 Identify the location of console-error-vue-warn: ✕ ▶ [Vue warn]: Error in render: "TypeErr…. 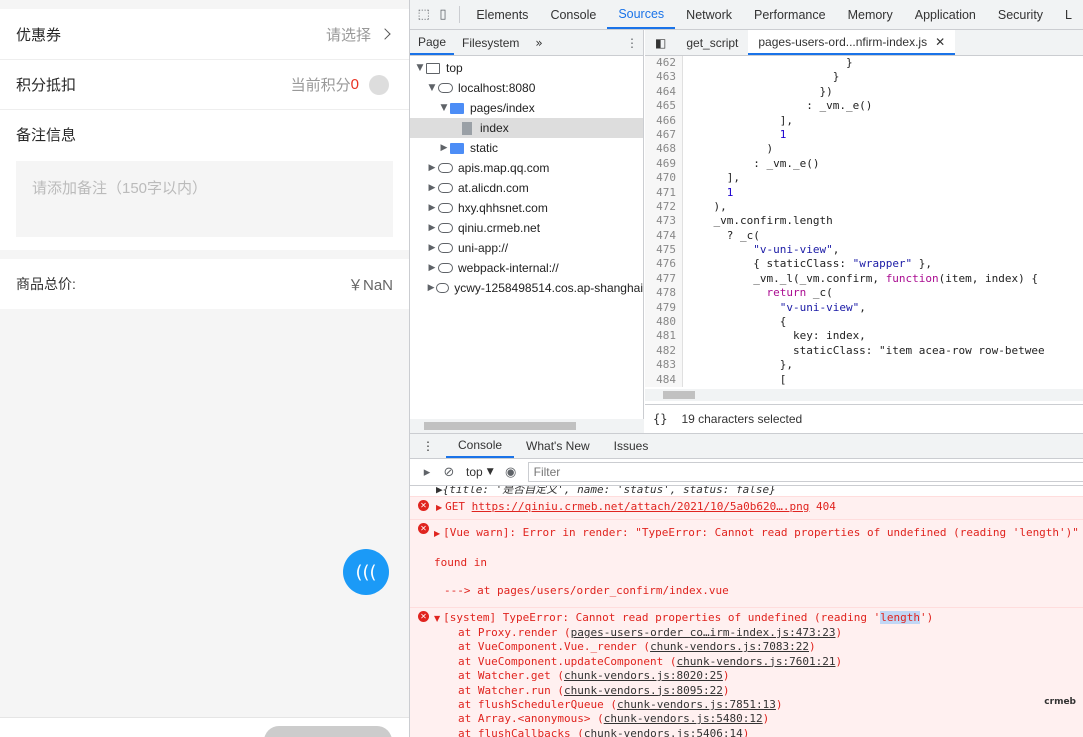
(746, 563).